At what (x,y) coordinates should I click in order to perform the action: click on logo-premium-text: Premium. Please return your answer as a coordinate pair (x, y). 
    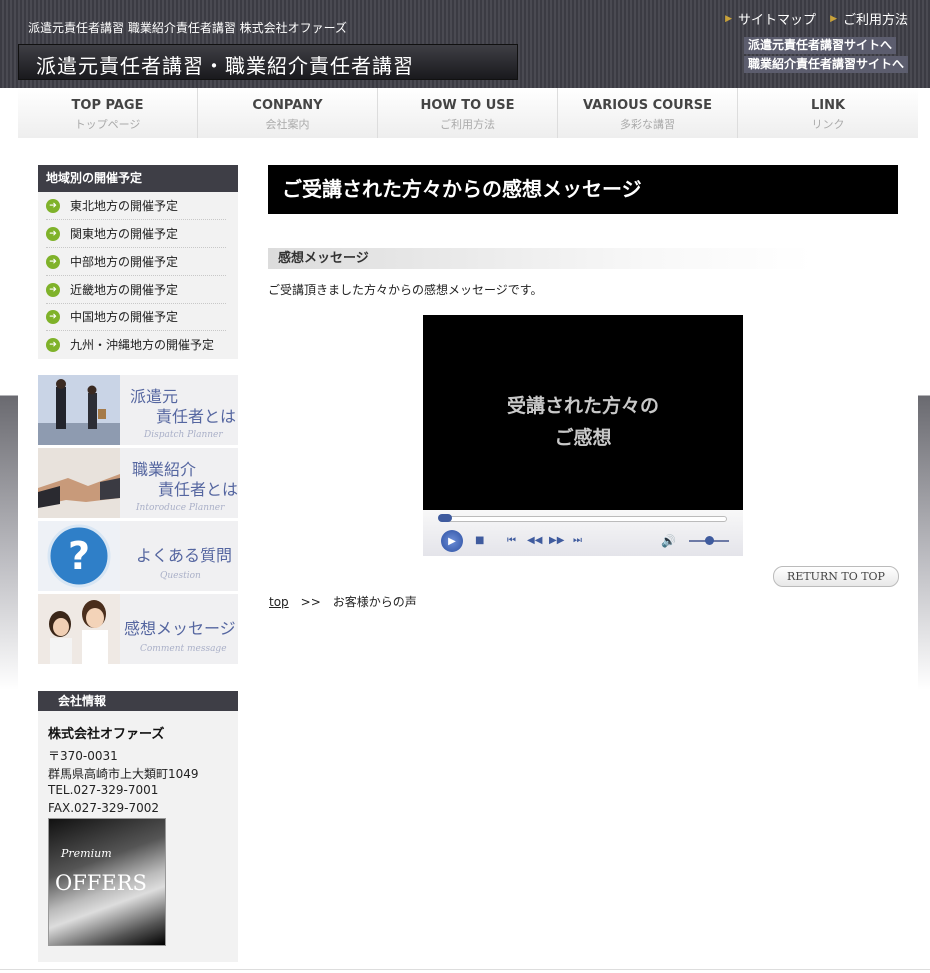
    Looking at the image, I should click on (86, 853).